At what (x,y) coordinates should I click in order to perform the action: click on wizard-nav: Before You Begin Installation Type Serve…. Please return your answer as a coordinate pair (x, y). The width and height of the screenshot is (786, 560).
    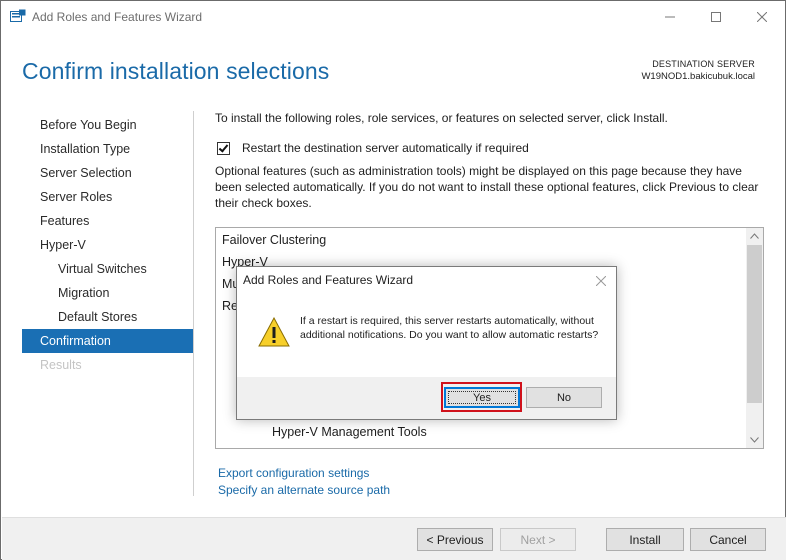
    Looking at the image, I should click on (107, 245).